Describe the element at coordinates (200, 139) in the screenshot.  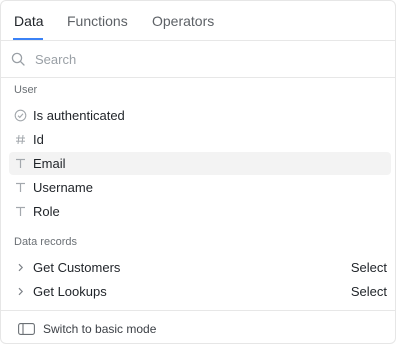
I see `list-item-id: Id` at that location.